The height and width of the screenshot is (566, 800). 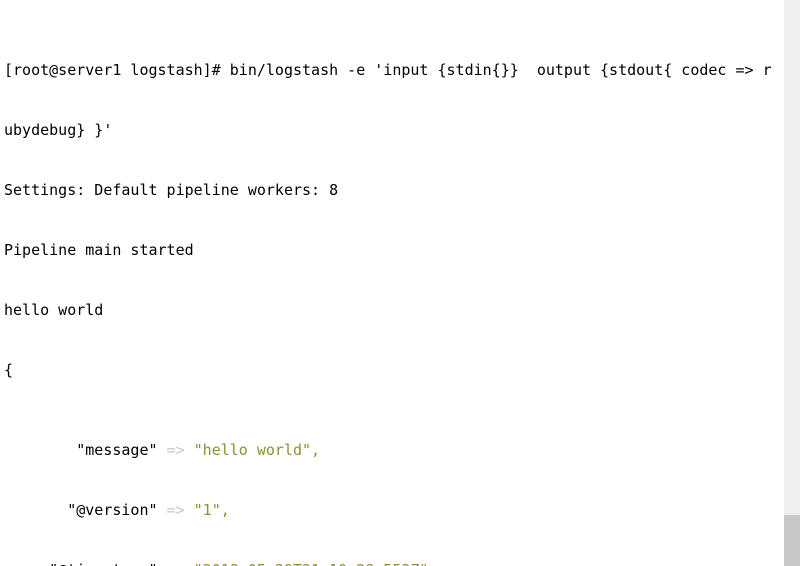 I want to click on terminal-line: Settings: Default pipeline workers: 8, so click(x=392, y=190).